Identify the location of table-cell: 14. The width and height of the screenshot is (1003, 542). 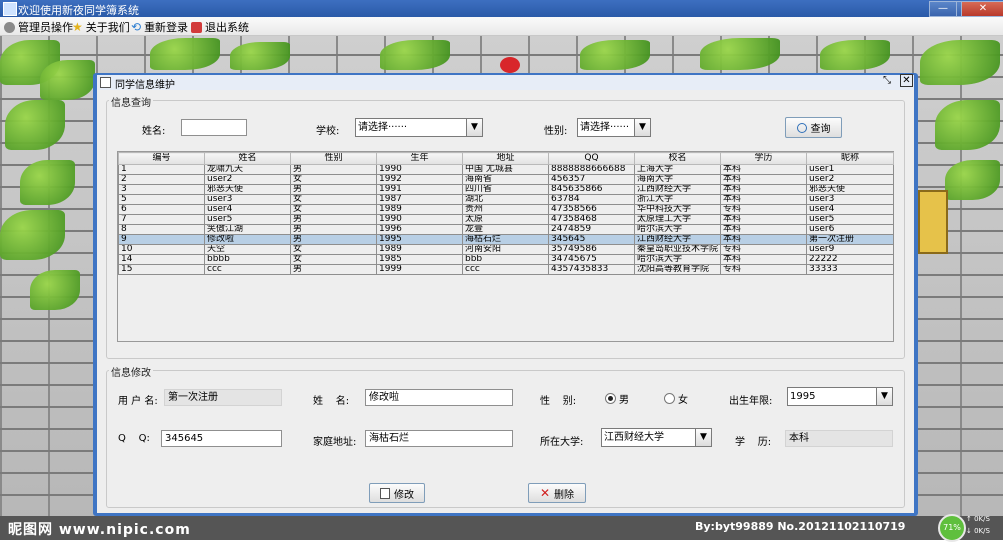
(161, 259).